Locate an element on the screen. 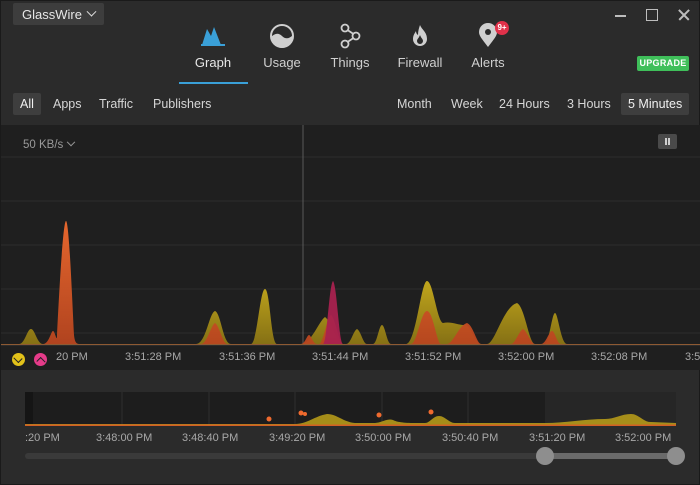 The image size is (700, 485). filter-traffic: Traffic is located at coordinates (116, 104).